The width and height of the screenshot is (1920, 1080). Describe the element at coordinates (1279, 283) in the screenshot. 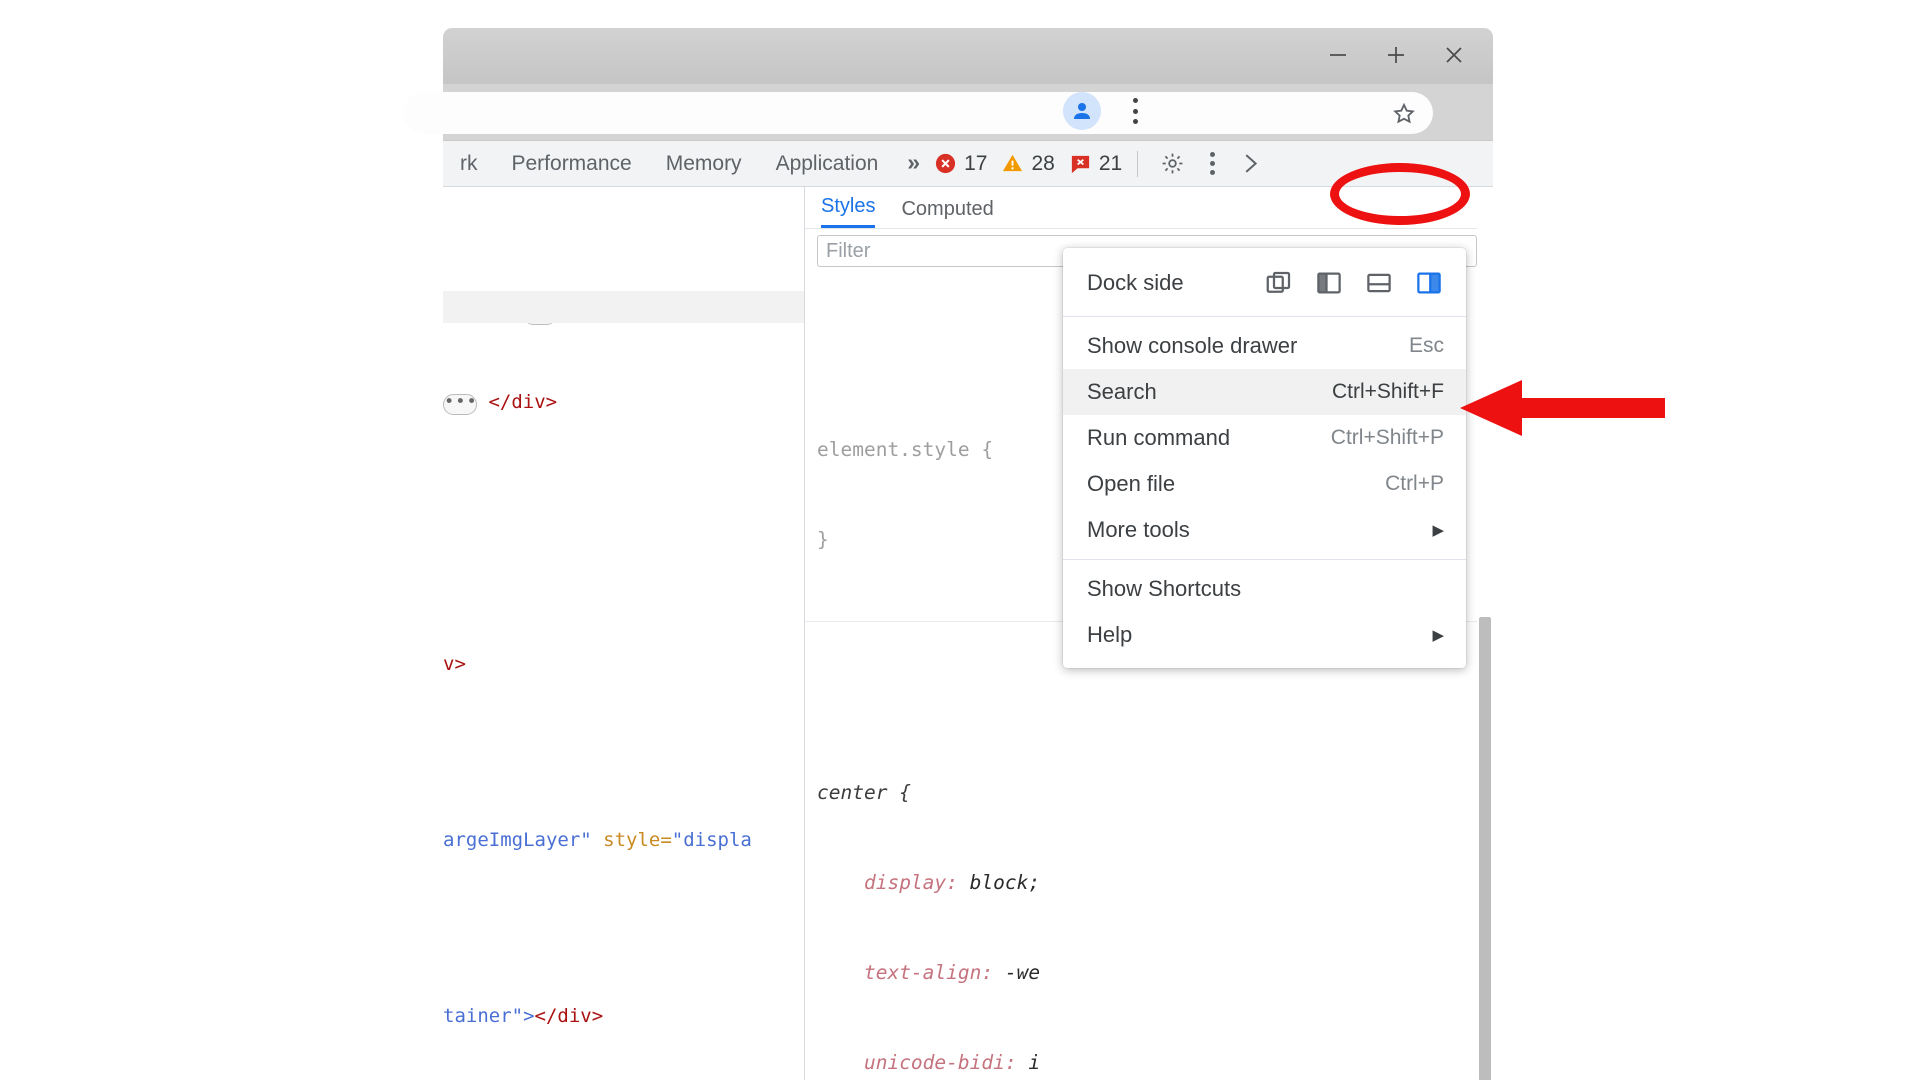

I see `undock-into-separate-window-icon` at that location.